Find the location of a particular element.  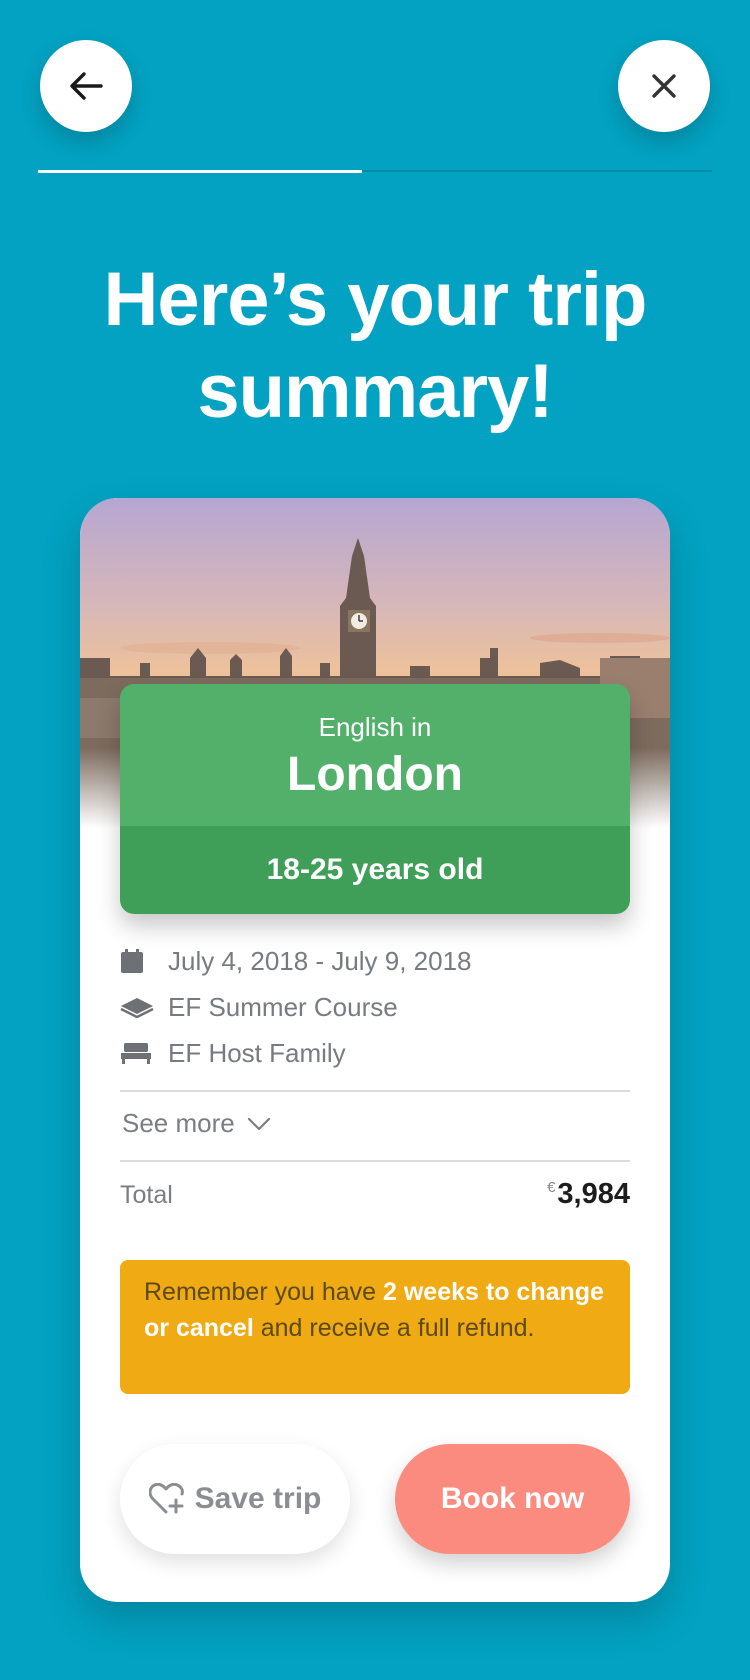

see-more-label: See more is located at coordinates (178, 1123).